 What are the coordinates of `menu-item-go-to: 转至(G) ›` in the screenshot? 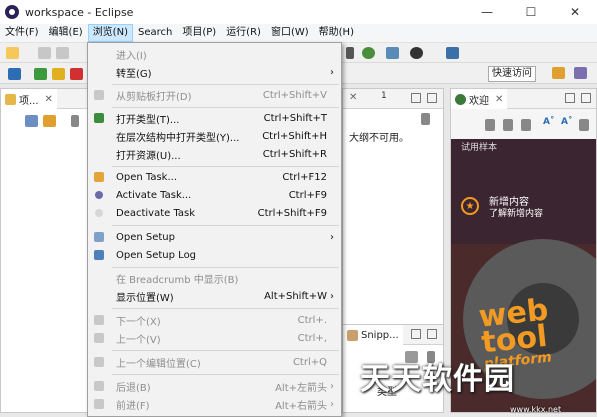 It's located at (214, 72).